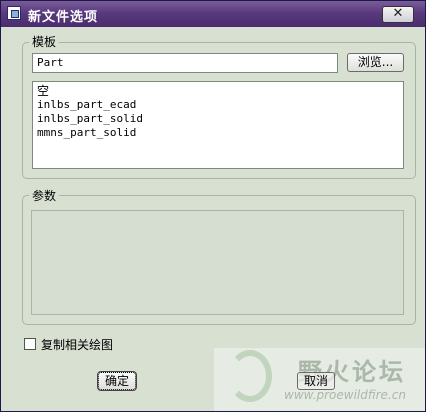 This screenshot has height=412, width=426. I want to click on list-item: inlbs_part_solid, so click(218, 119).